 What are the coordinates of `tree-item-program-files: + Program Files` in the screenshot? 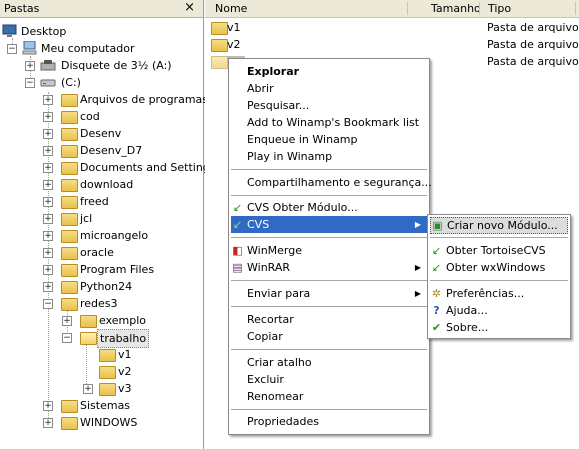 It's located at (100, 269).